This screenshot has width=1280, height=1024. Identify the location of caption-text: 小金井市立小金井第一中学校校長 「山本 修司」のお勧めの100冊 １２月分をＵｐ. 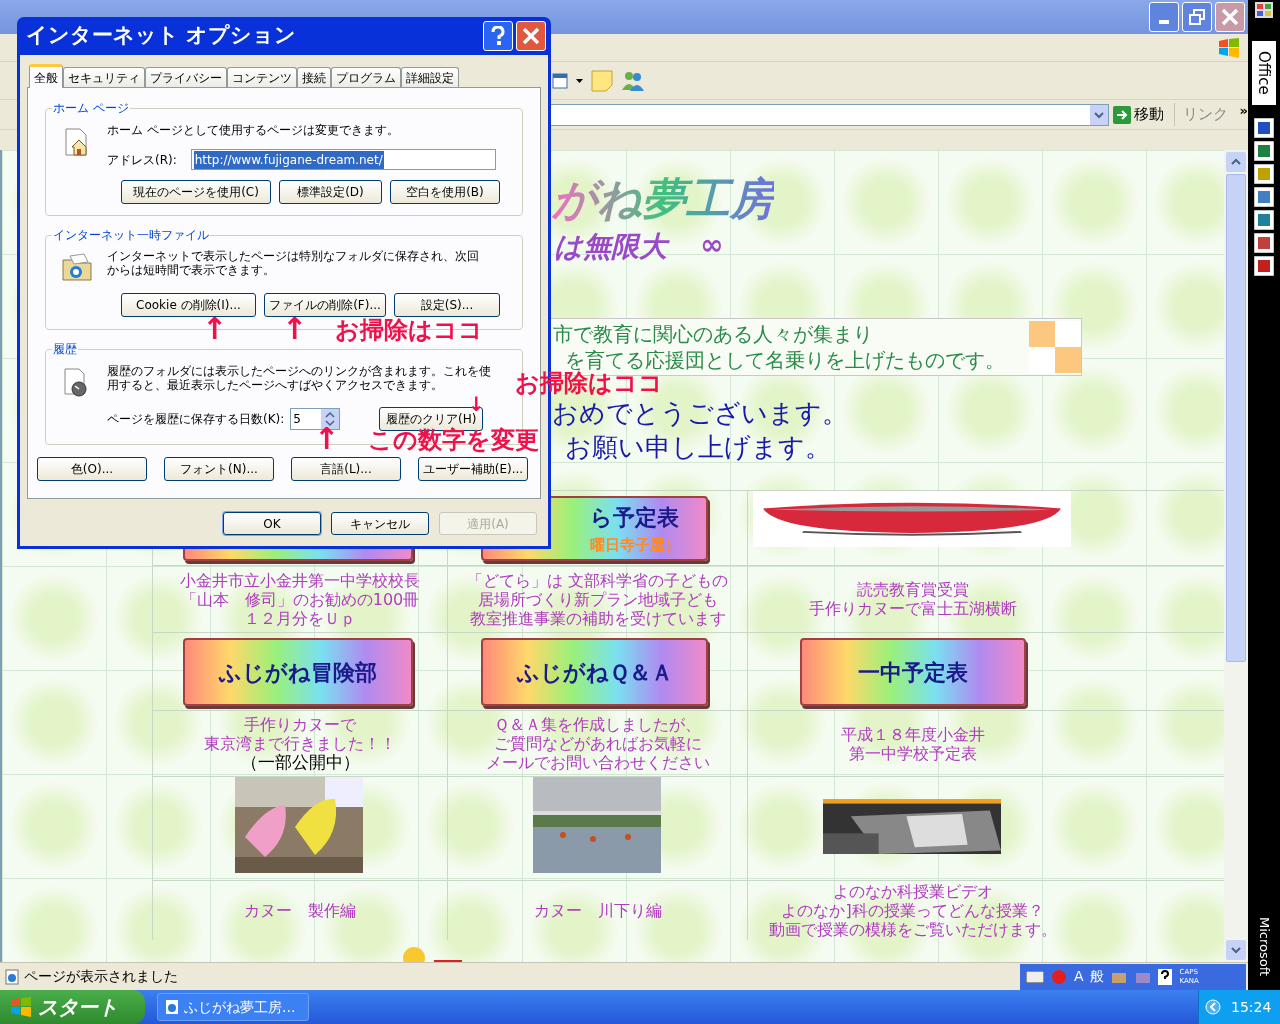
(300, 599).